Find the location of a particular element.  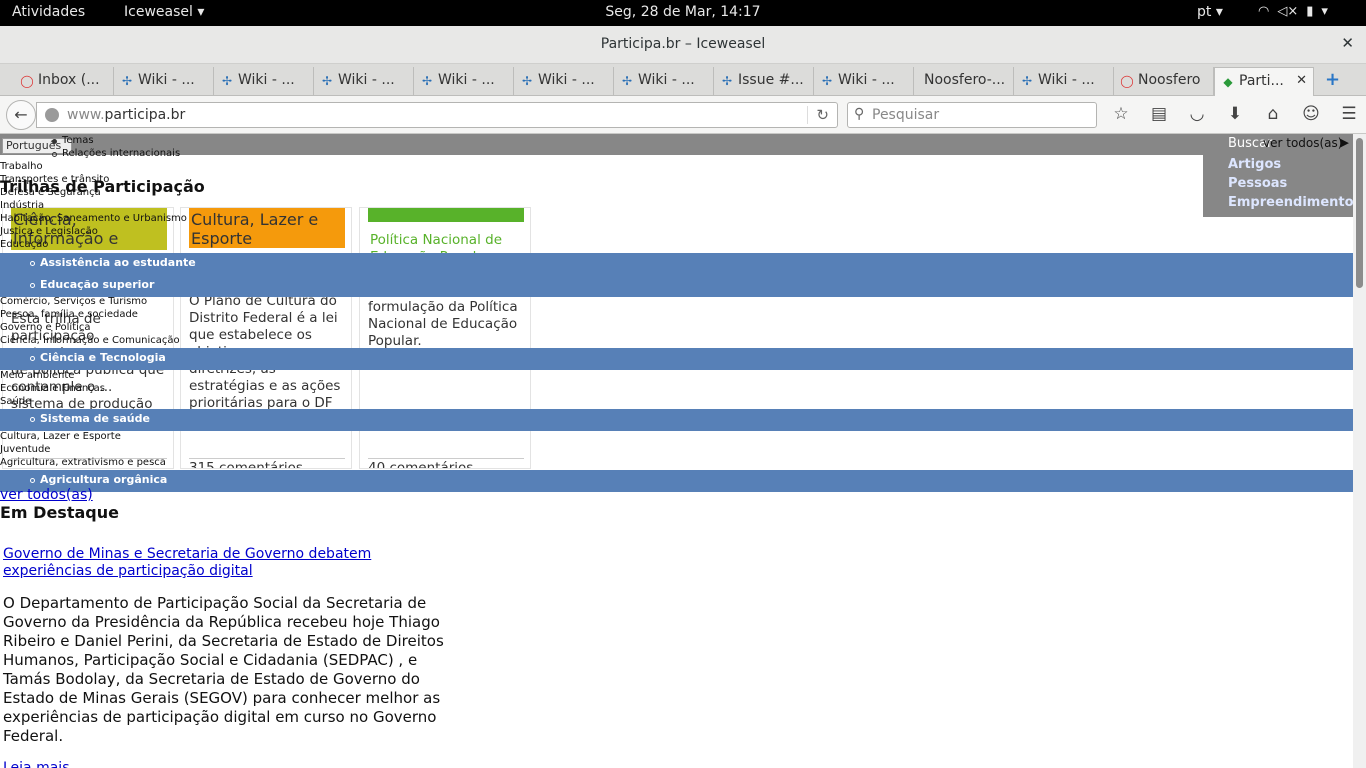

menu-item-relacoes: Relações internacionais is located at coordinates (121, 153).